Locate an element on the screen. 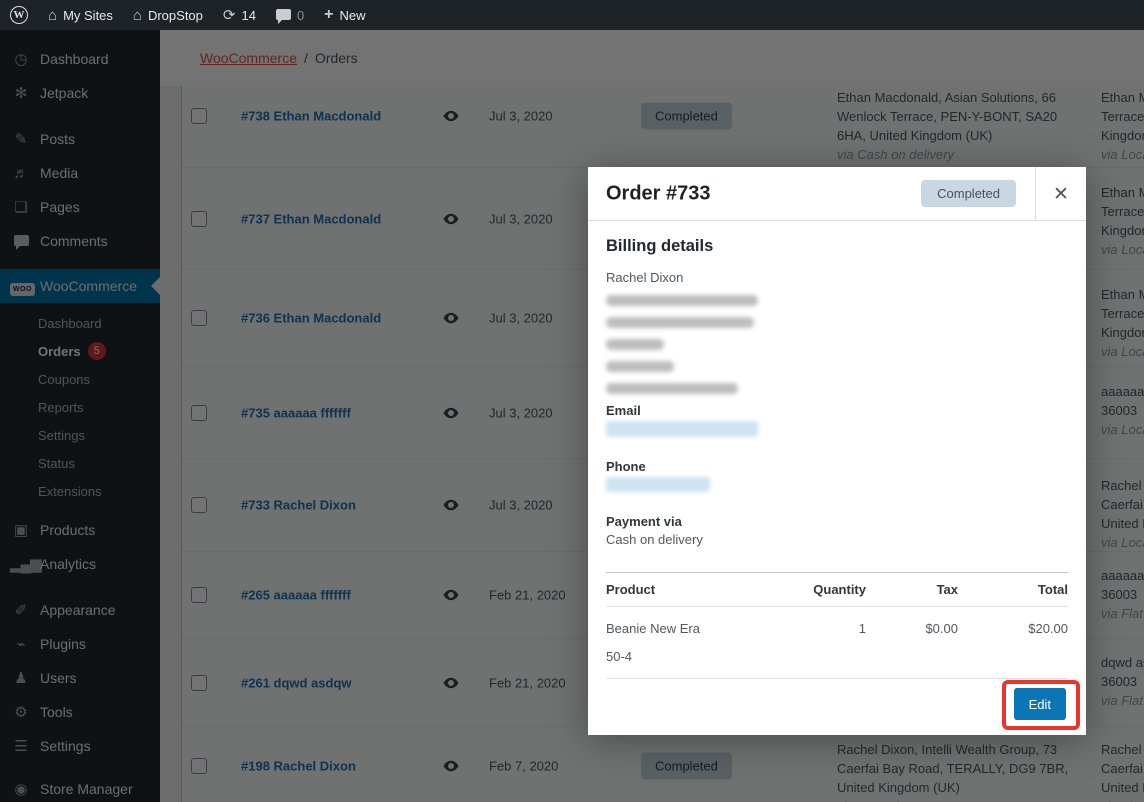  edit-button: Edit is located at coordinates (1039, 704).